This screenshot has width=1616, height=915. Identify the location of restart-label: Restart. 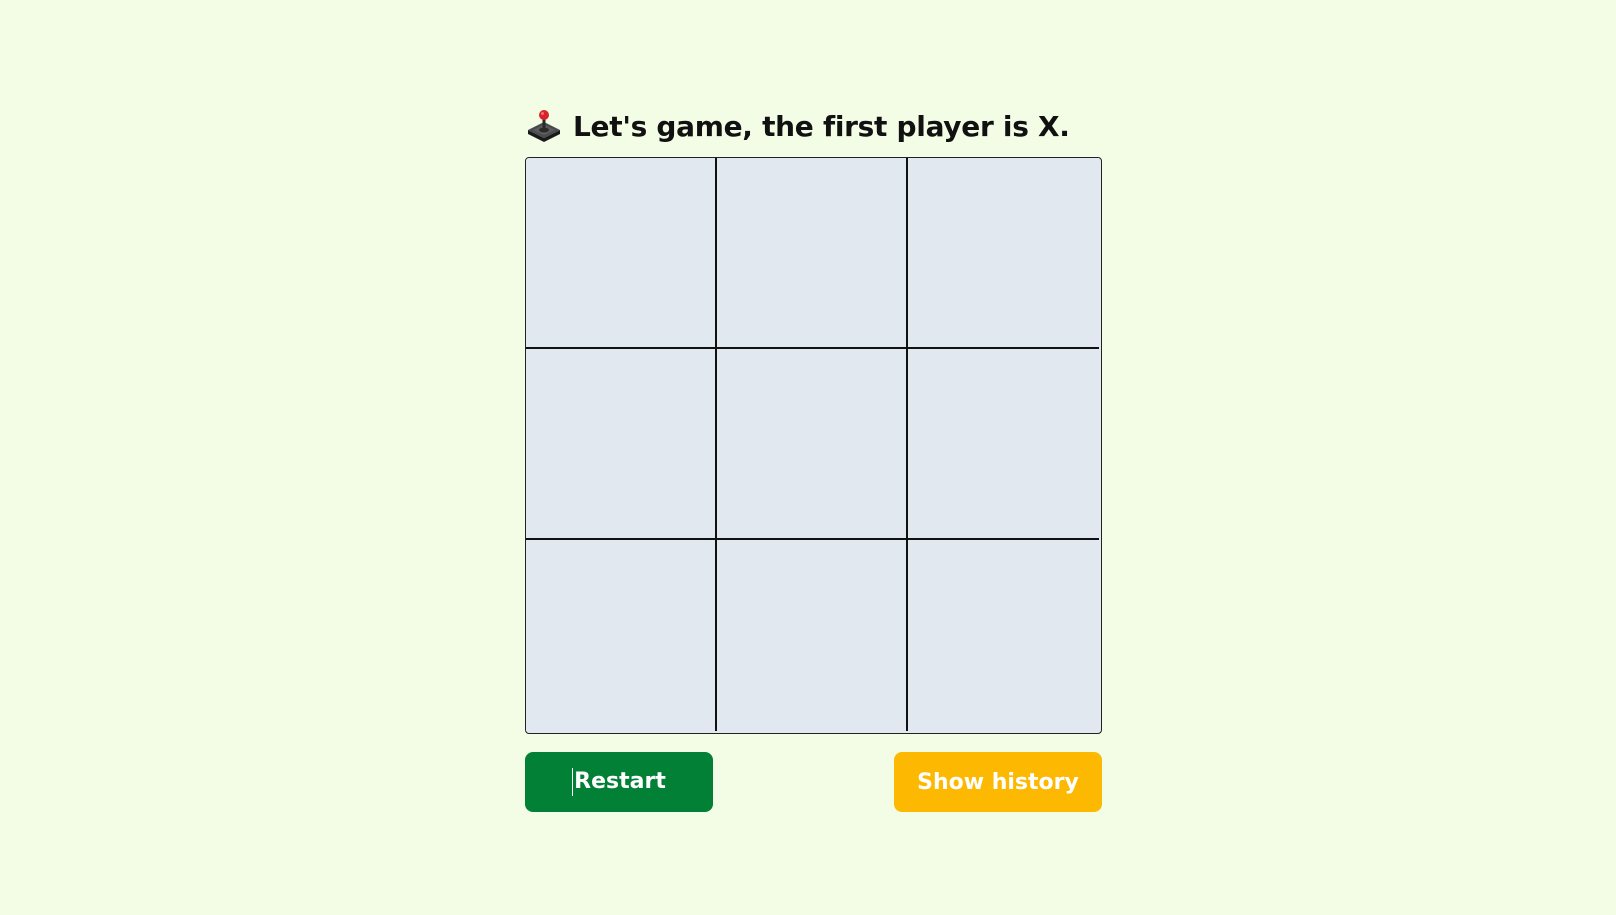
(620, 781).